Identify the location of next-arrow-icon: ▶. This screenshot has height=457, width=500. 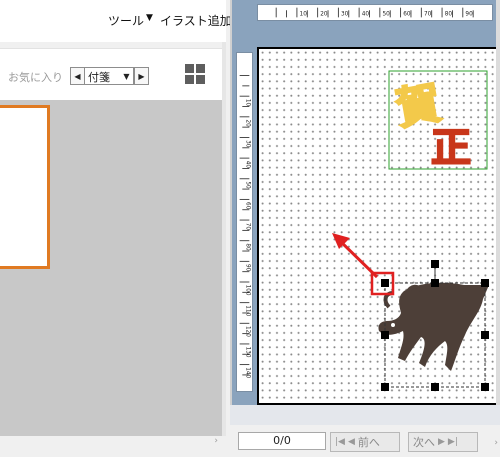
(441, 442).